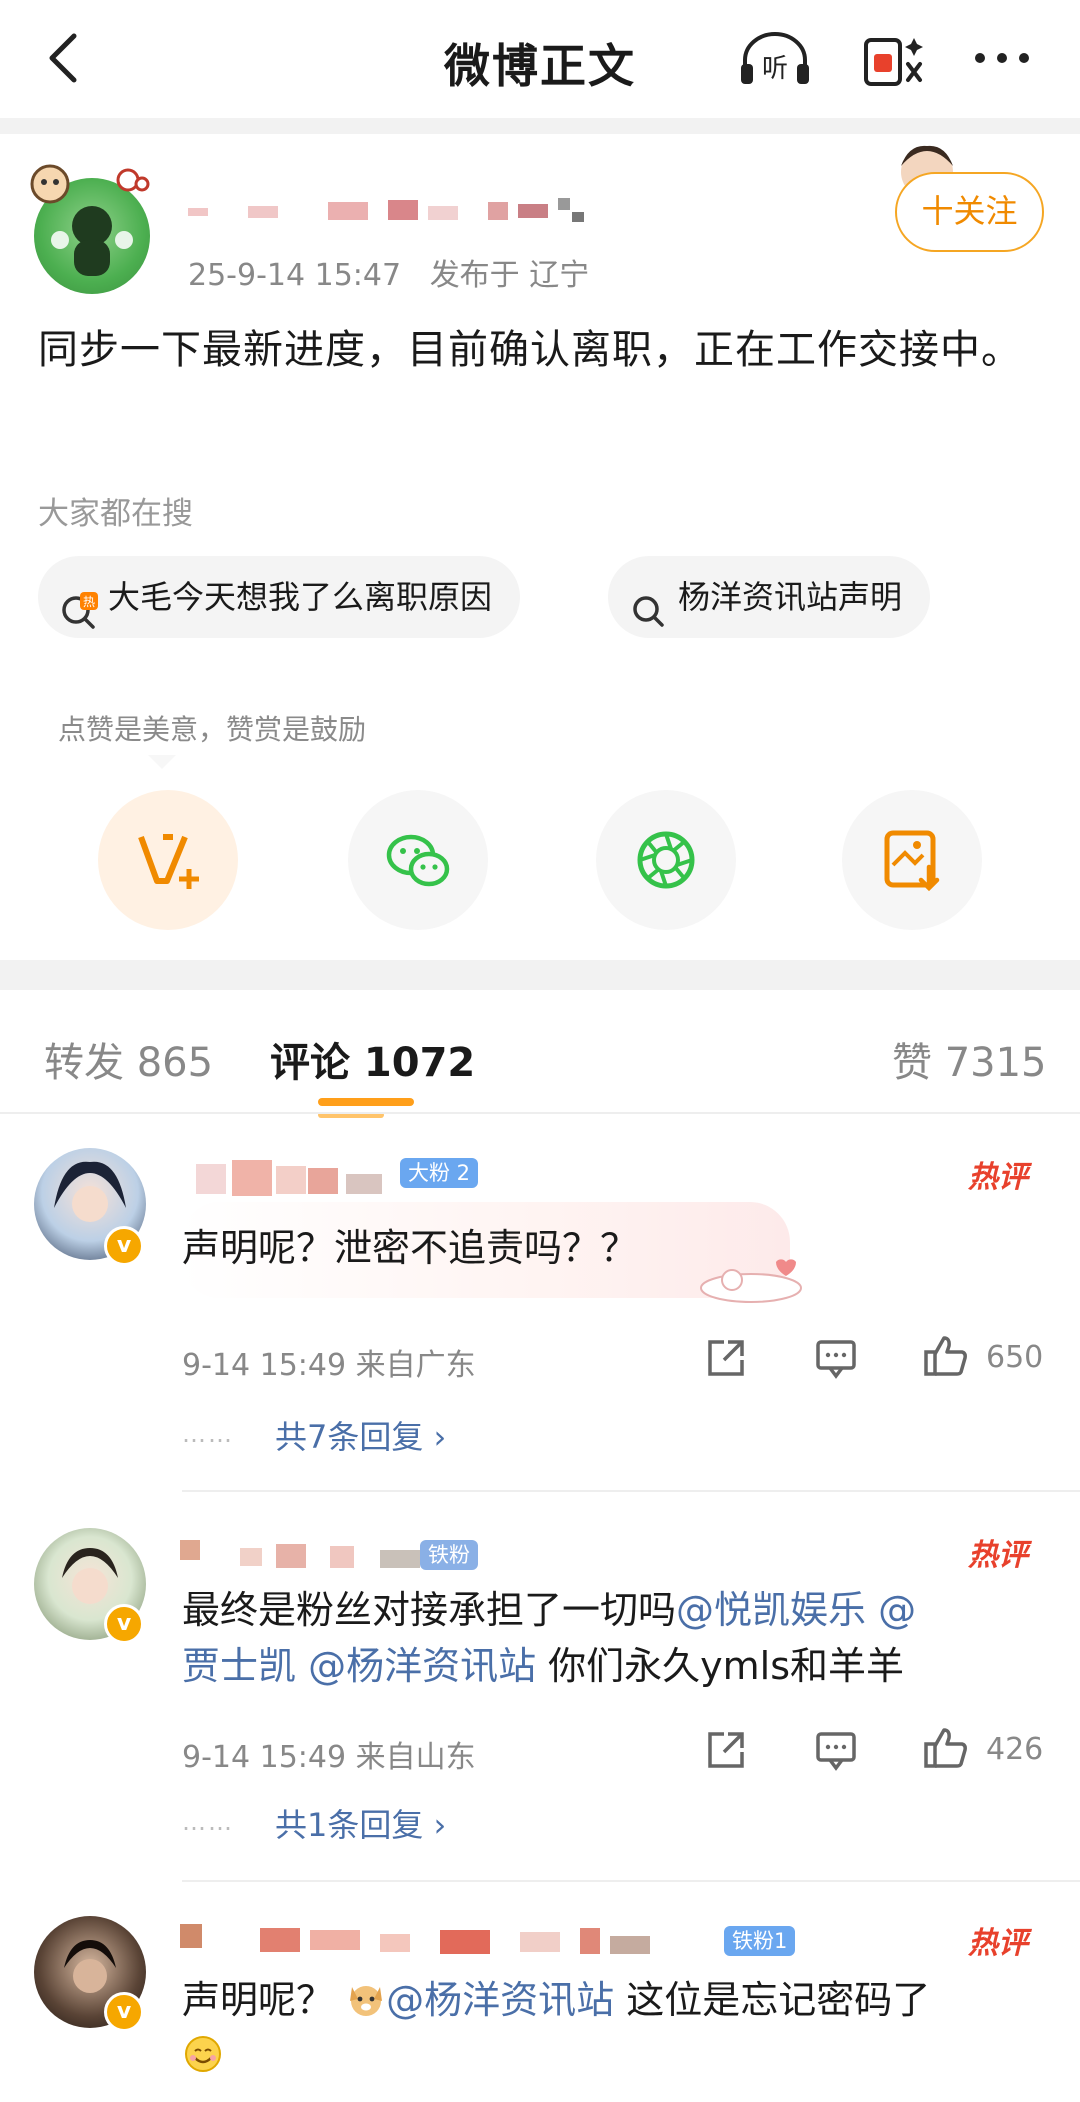  Describe the element at coordinates (969, 212) in the screenshot. I see `follow-button: 十关注` at that location.